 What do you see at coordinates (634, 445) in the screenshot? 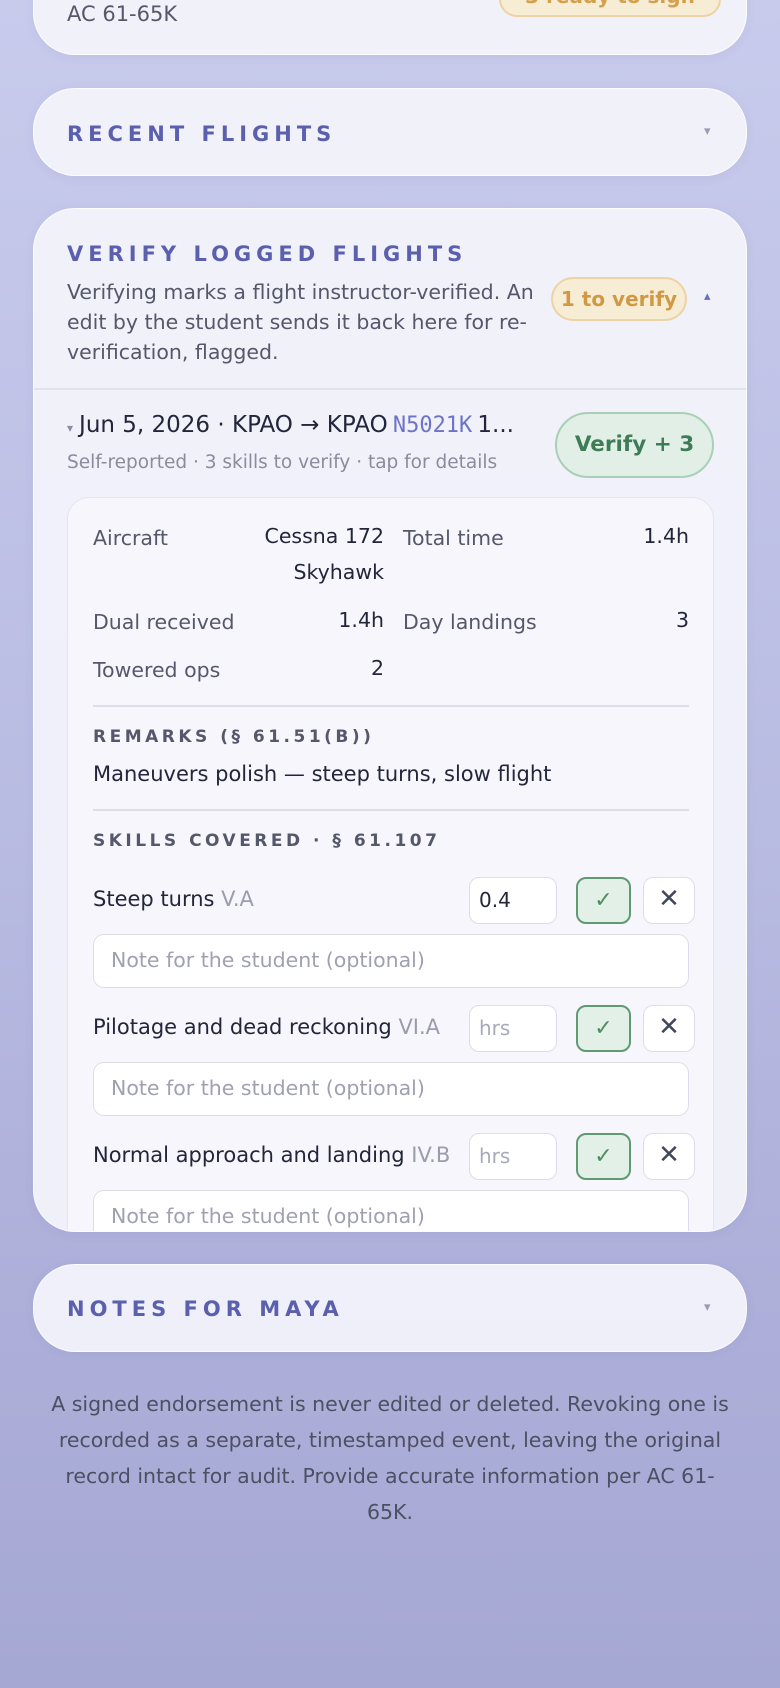
I see `verify-flight-button: Verify + 3` at bounding box center [634, 445].